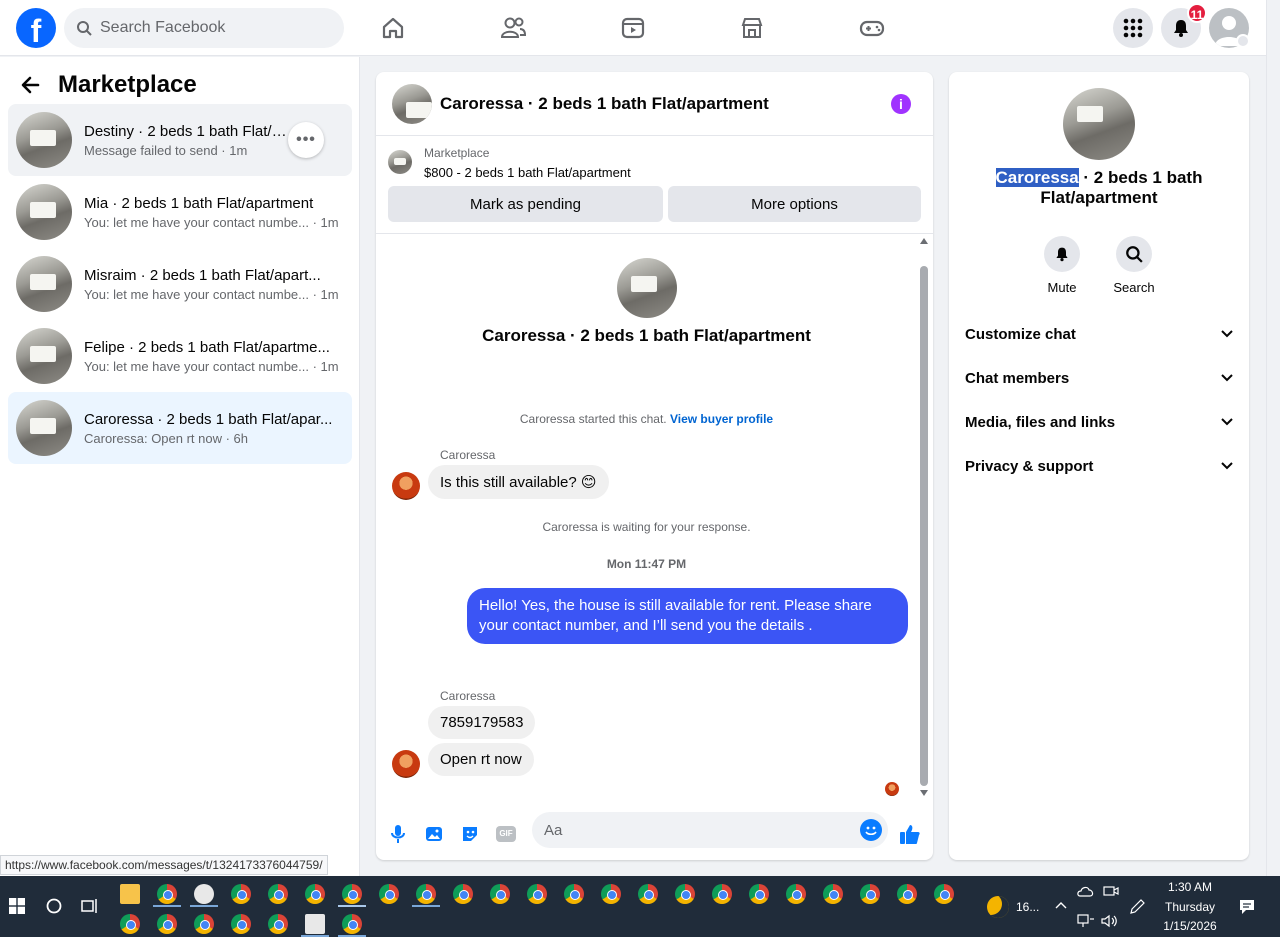 This screenshot has width=1280, height=937. I want to click on listing-price: $800 - 2 beds 1 bath Flat/apartment, so click(527, 172).